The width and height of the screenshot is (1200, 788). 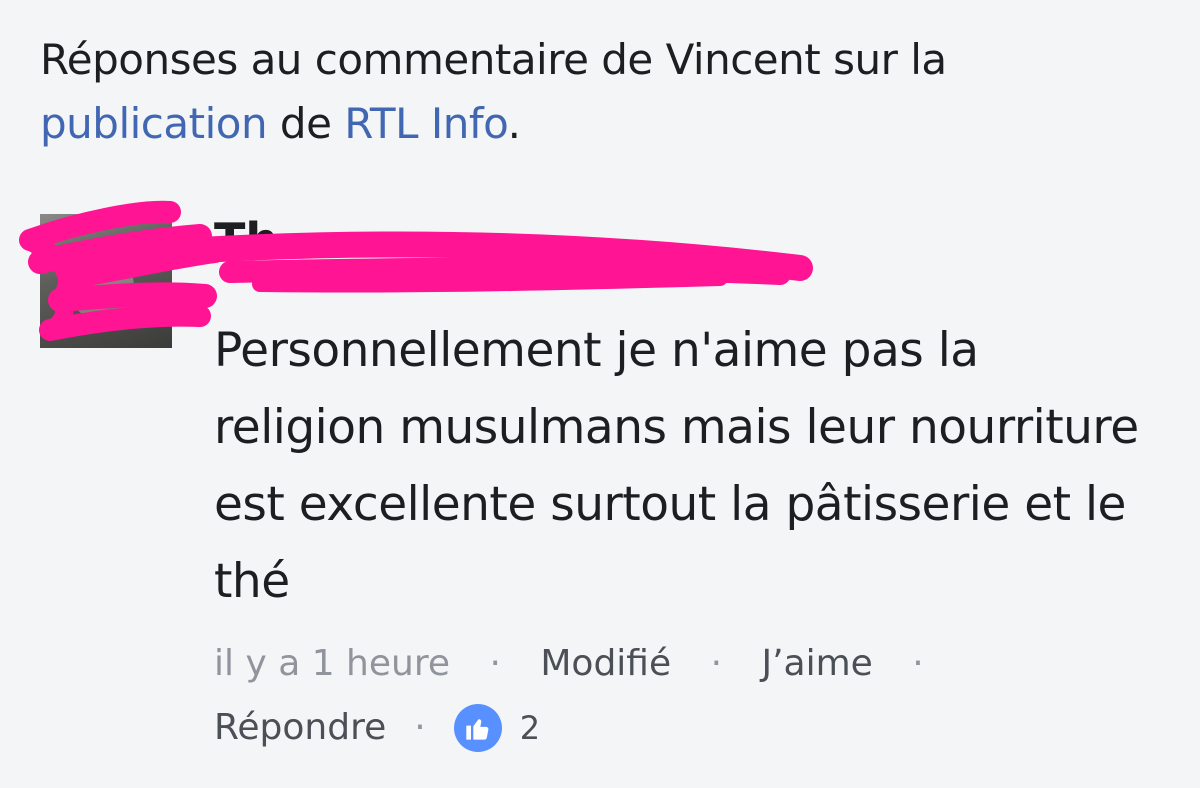 What do you see at coordinates (305, 123) in the screenshot?
I see `header-connector: de` at bounding box center [305, 123].